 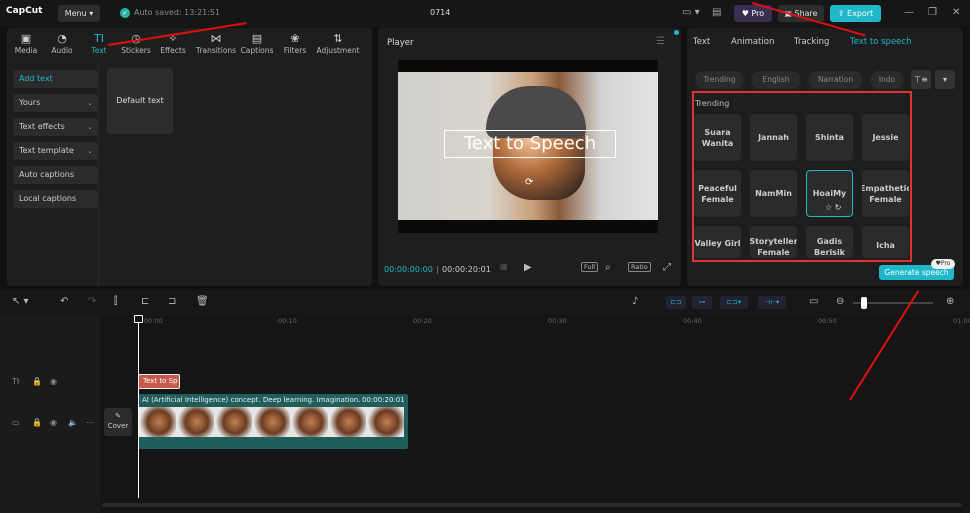 What do you see at coordinates (691, 12) in the screenshot?
I see `layout-icon: ▭ ▾` at bounding box center [691, 12].